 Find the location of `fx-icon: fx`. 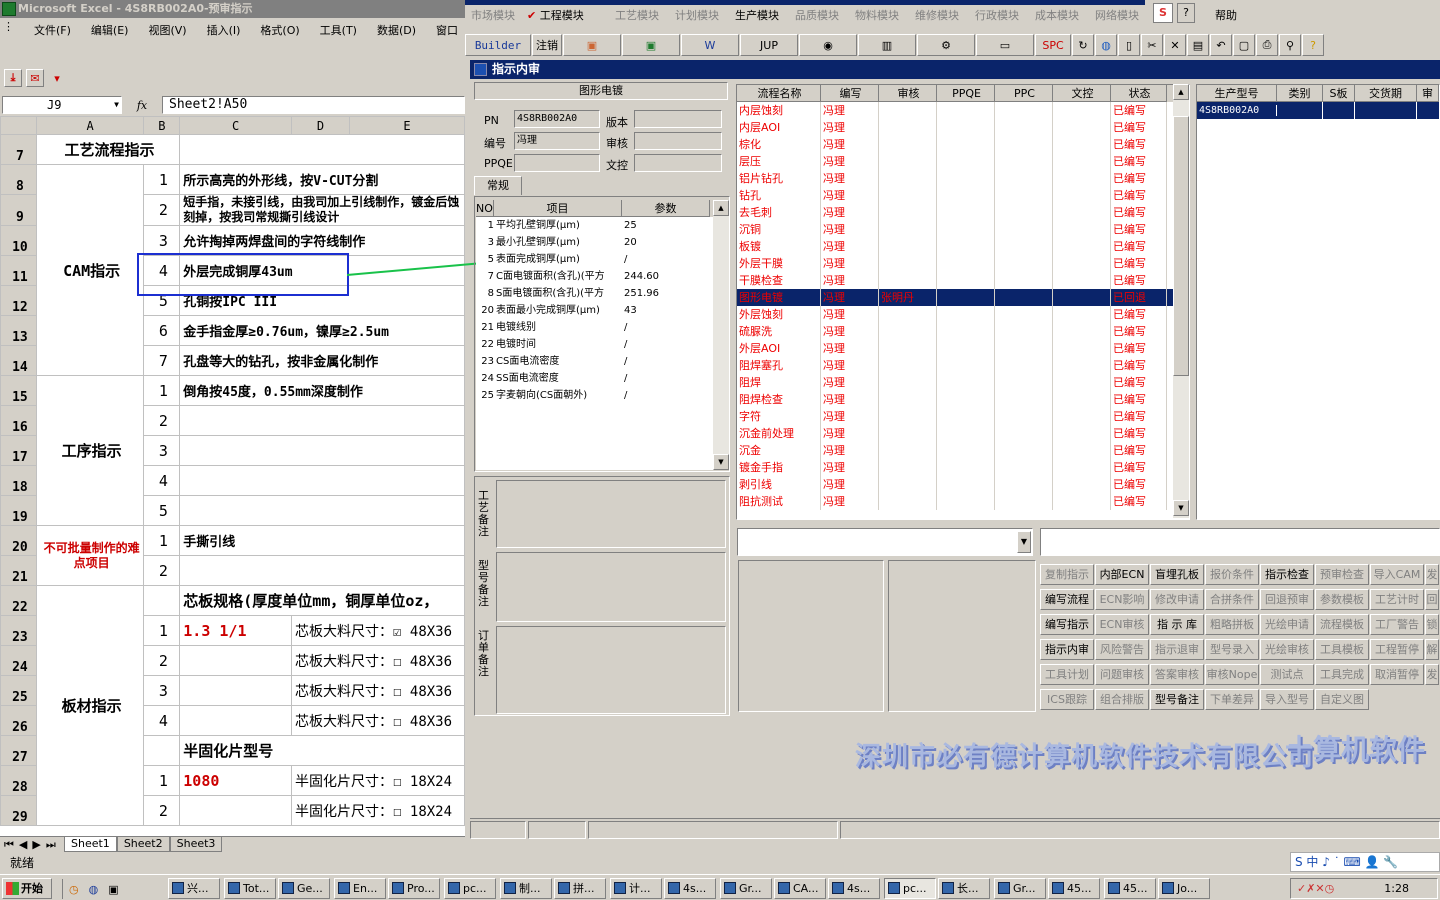

fx-icon: fx is located at coordinates (142, 105).